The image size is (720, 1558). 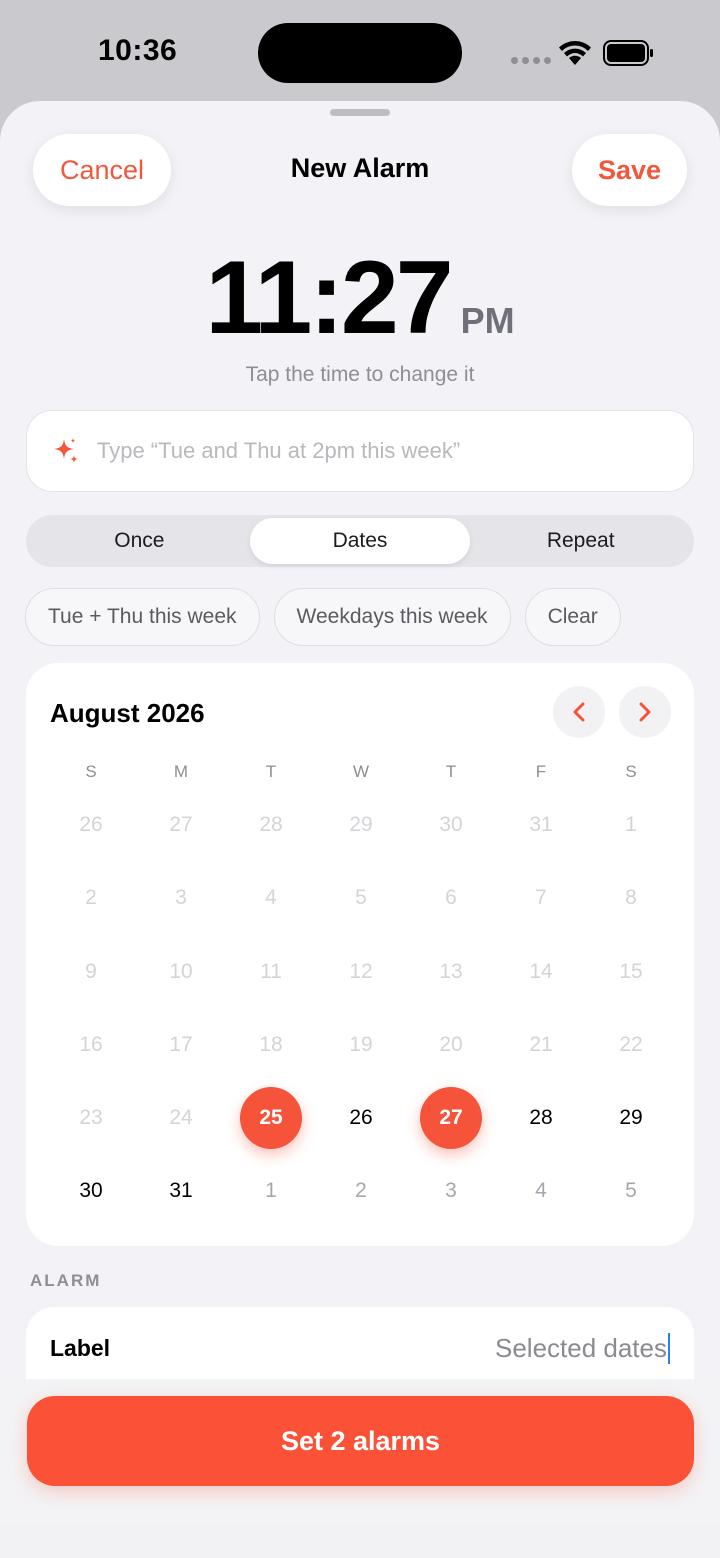 I want to click on mode-segmented-control: Once Dates Repeat, so click(x=360, y=541).